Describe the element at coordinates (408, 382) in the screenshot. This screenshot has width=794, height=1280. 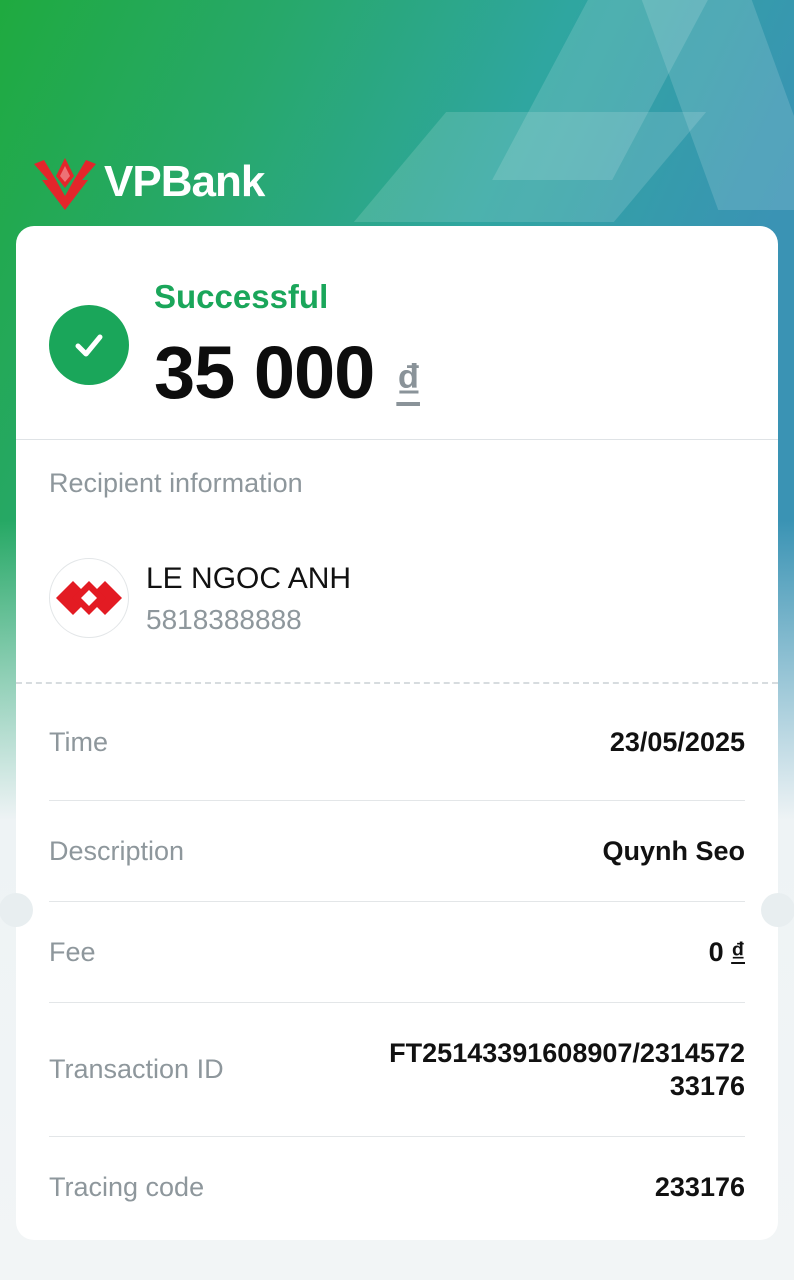
I see `currency-symbol: ₫` at that location.